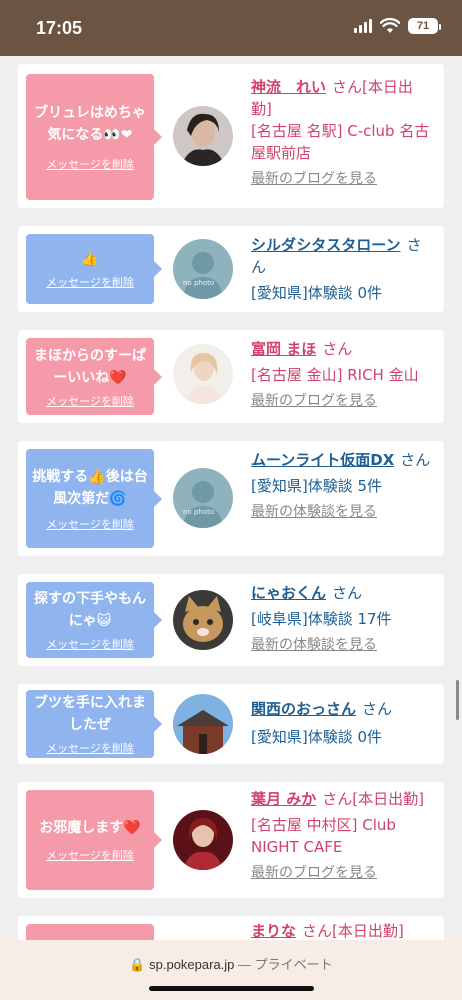 Image resolution: width=462 pixels, height=1000 pixels. What do you see at coordinates (231, 988) in the screenshot?
I see `home-indicator` at bounding box center [231, 988].